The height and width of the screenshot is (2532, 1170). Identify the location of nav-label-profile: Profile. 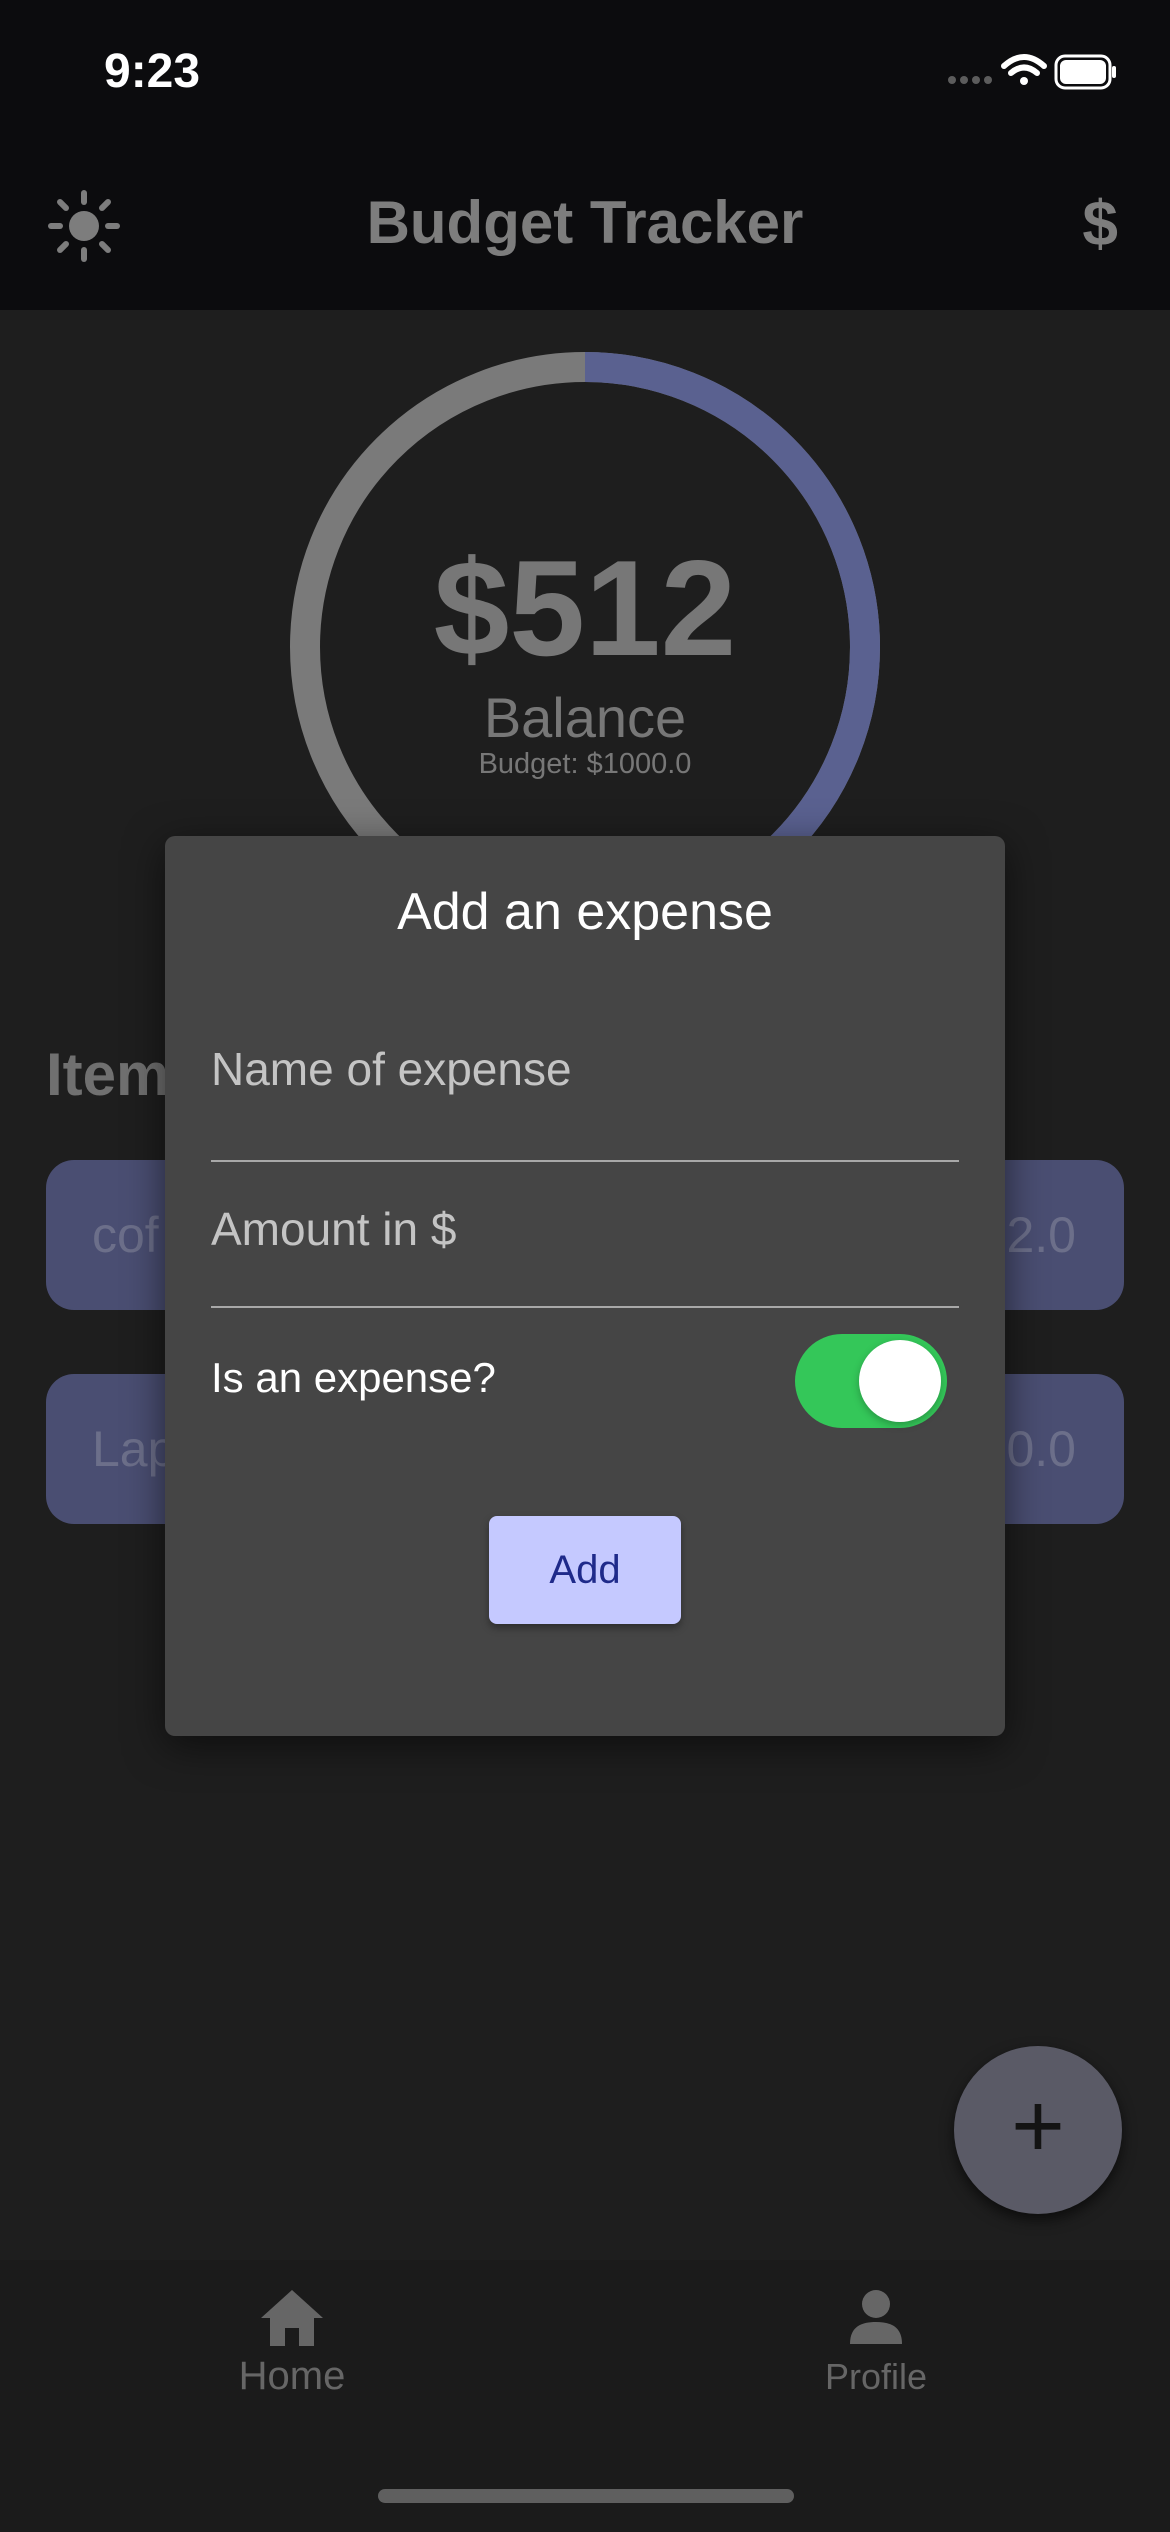
(876, 2376).